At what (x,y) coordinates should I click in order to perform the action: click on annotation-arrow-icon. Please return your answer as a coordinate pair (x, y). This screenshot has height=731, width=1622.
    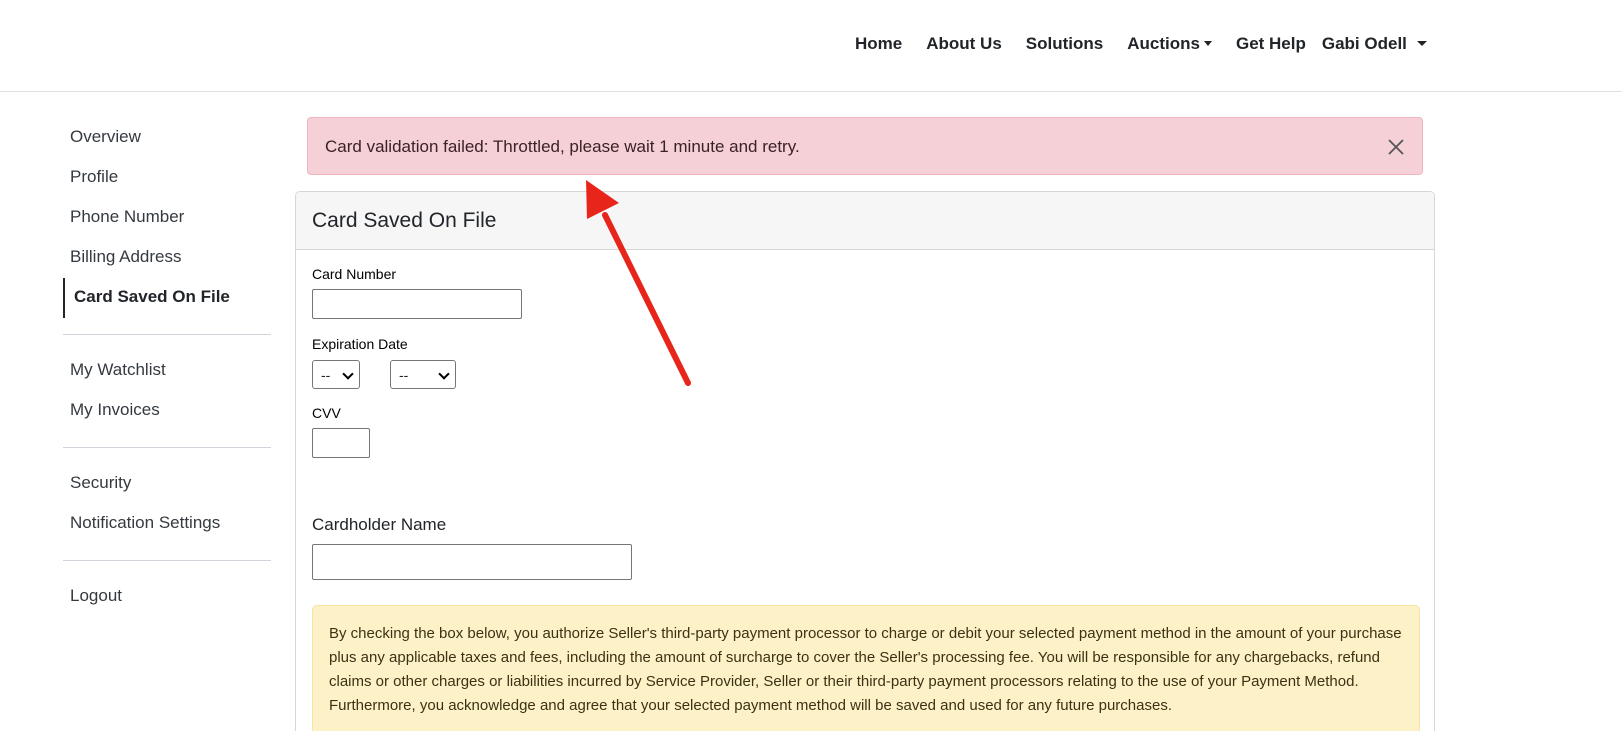
    Looking at the image, I should click on (638, 283).